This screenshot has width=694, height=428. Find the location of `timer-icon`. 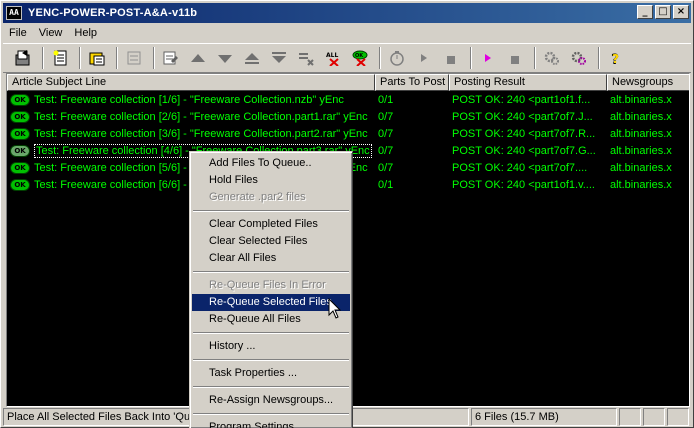

timer-icon is located at coordinates (397, 58).